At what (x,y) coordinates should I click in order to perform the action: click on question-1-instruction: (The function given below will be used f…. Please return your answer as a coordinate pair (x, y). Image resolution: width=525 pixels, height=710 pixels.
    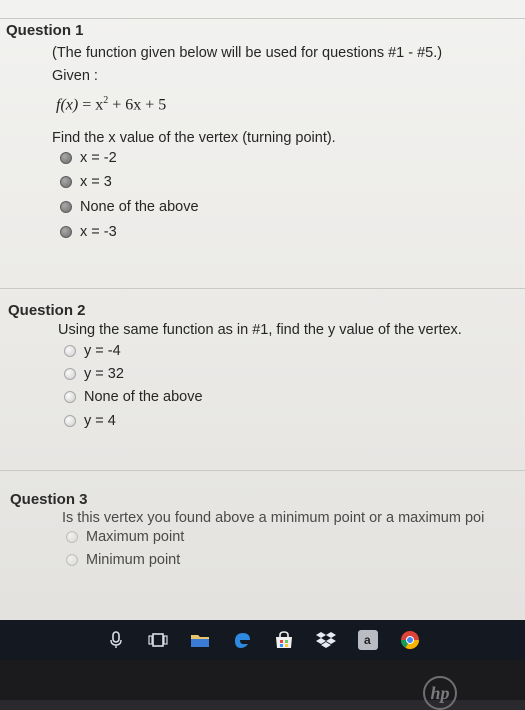
    Looking at the image, I should click on (247, 53).